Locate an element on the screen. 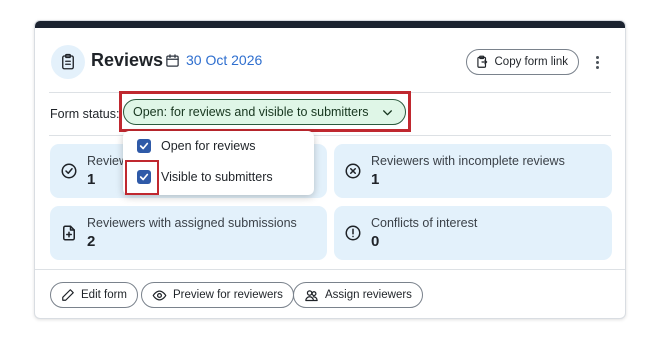 This screenshot has width=650, height=343. x-circle-icon is located at coordinates (353, 171).